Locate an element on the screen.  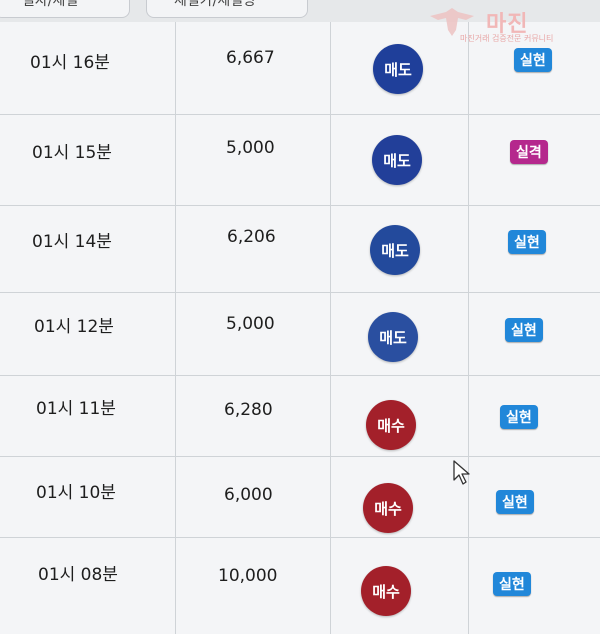
row-time: 01시 14분 is located at coordinates (72, 242).